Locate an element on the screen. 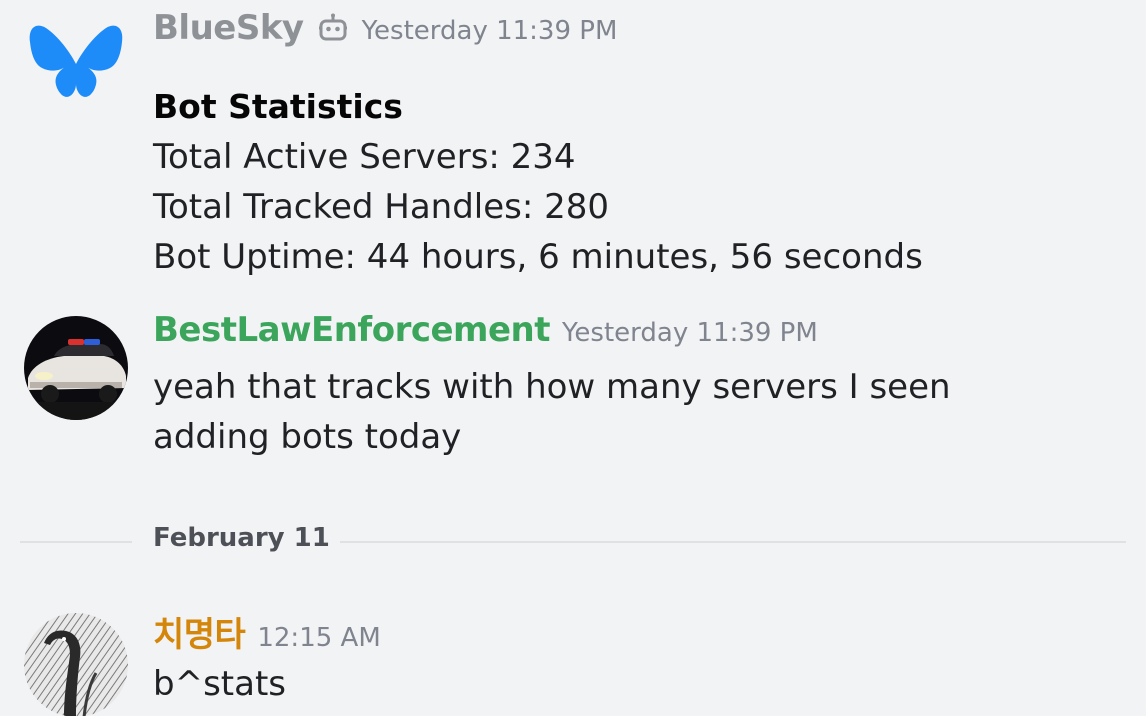  message-line: adding bots today is located at coordinates (307, 437).